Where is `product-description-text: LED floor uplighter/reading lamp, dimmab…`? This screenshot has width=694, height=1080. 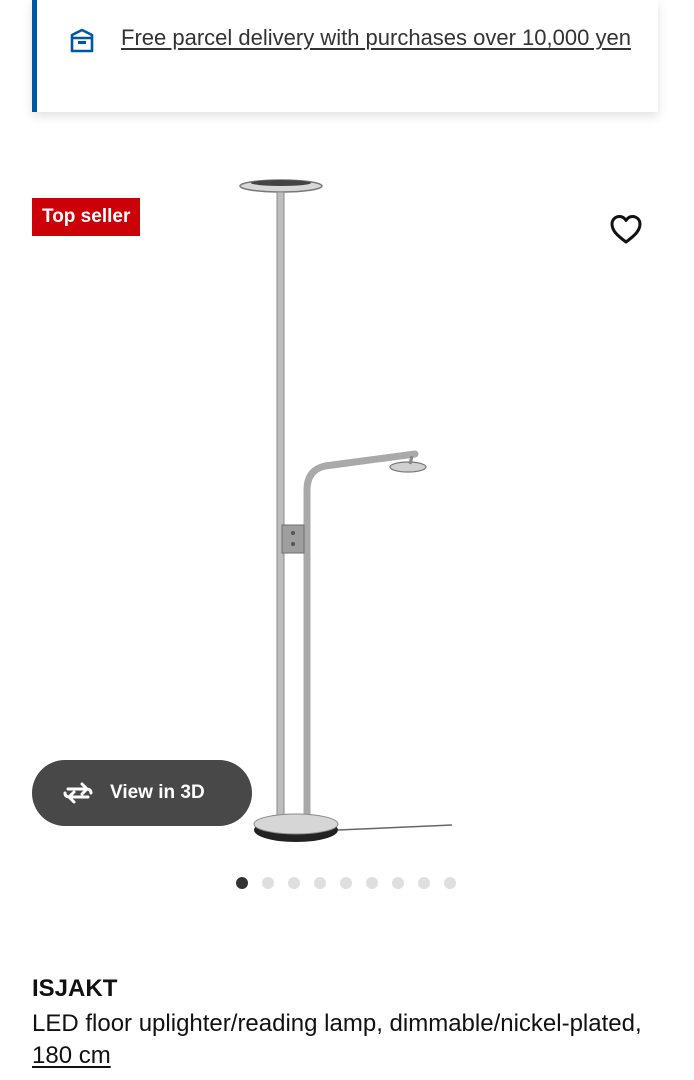 product-description-text: LED floor uplighter/reading lamp, dimmab… is located at coordinates (337, 1023).